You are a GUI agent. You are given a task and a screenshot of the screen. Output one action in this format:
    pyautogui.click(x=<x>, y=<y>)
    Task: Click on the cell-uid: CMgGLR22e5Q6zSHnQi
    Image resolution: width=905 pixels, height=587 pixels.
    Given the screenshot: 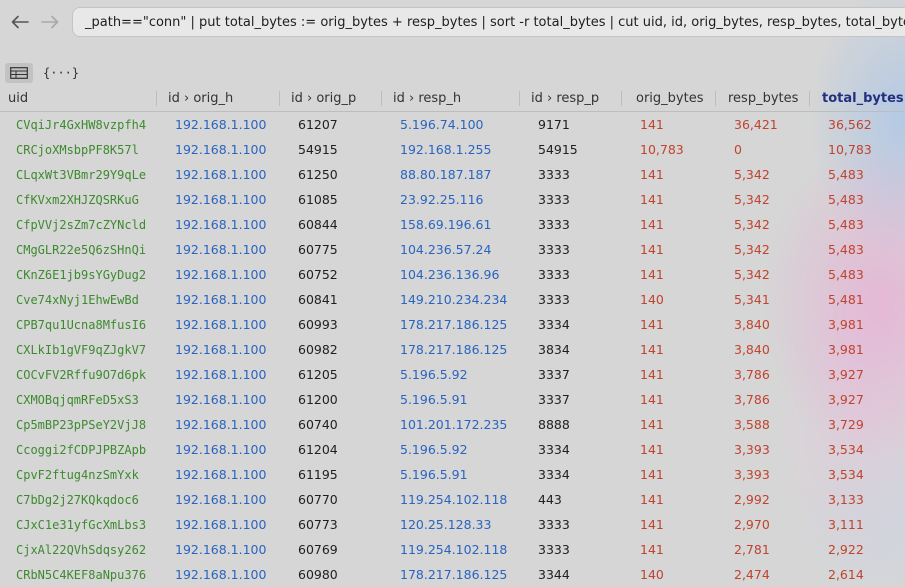 What is the action you would take?
    pyautogui.click(x=78, y=250)
    